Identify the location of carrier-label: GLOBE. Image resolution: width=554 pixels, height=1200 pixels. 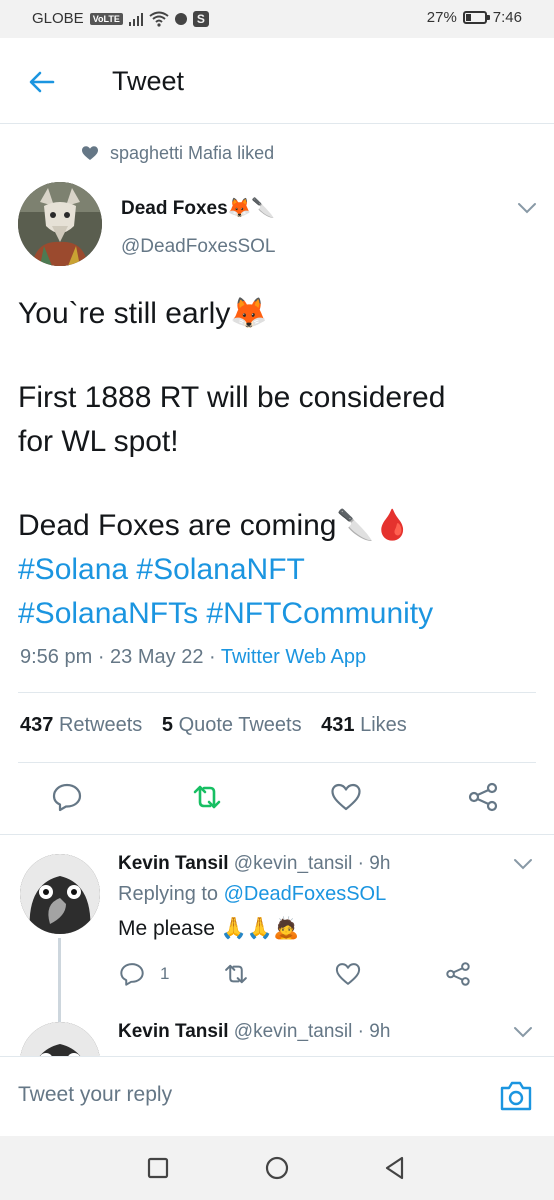
(58, 18).